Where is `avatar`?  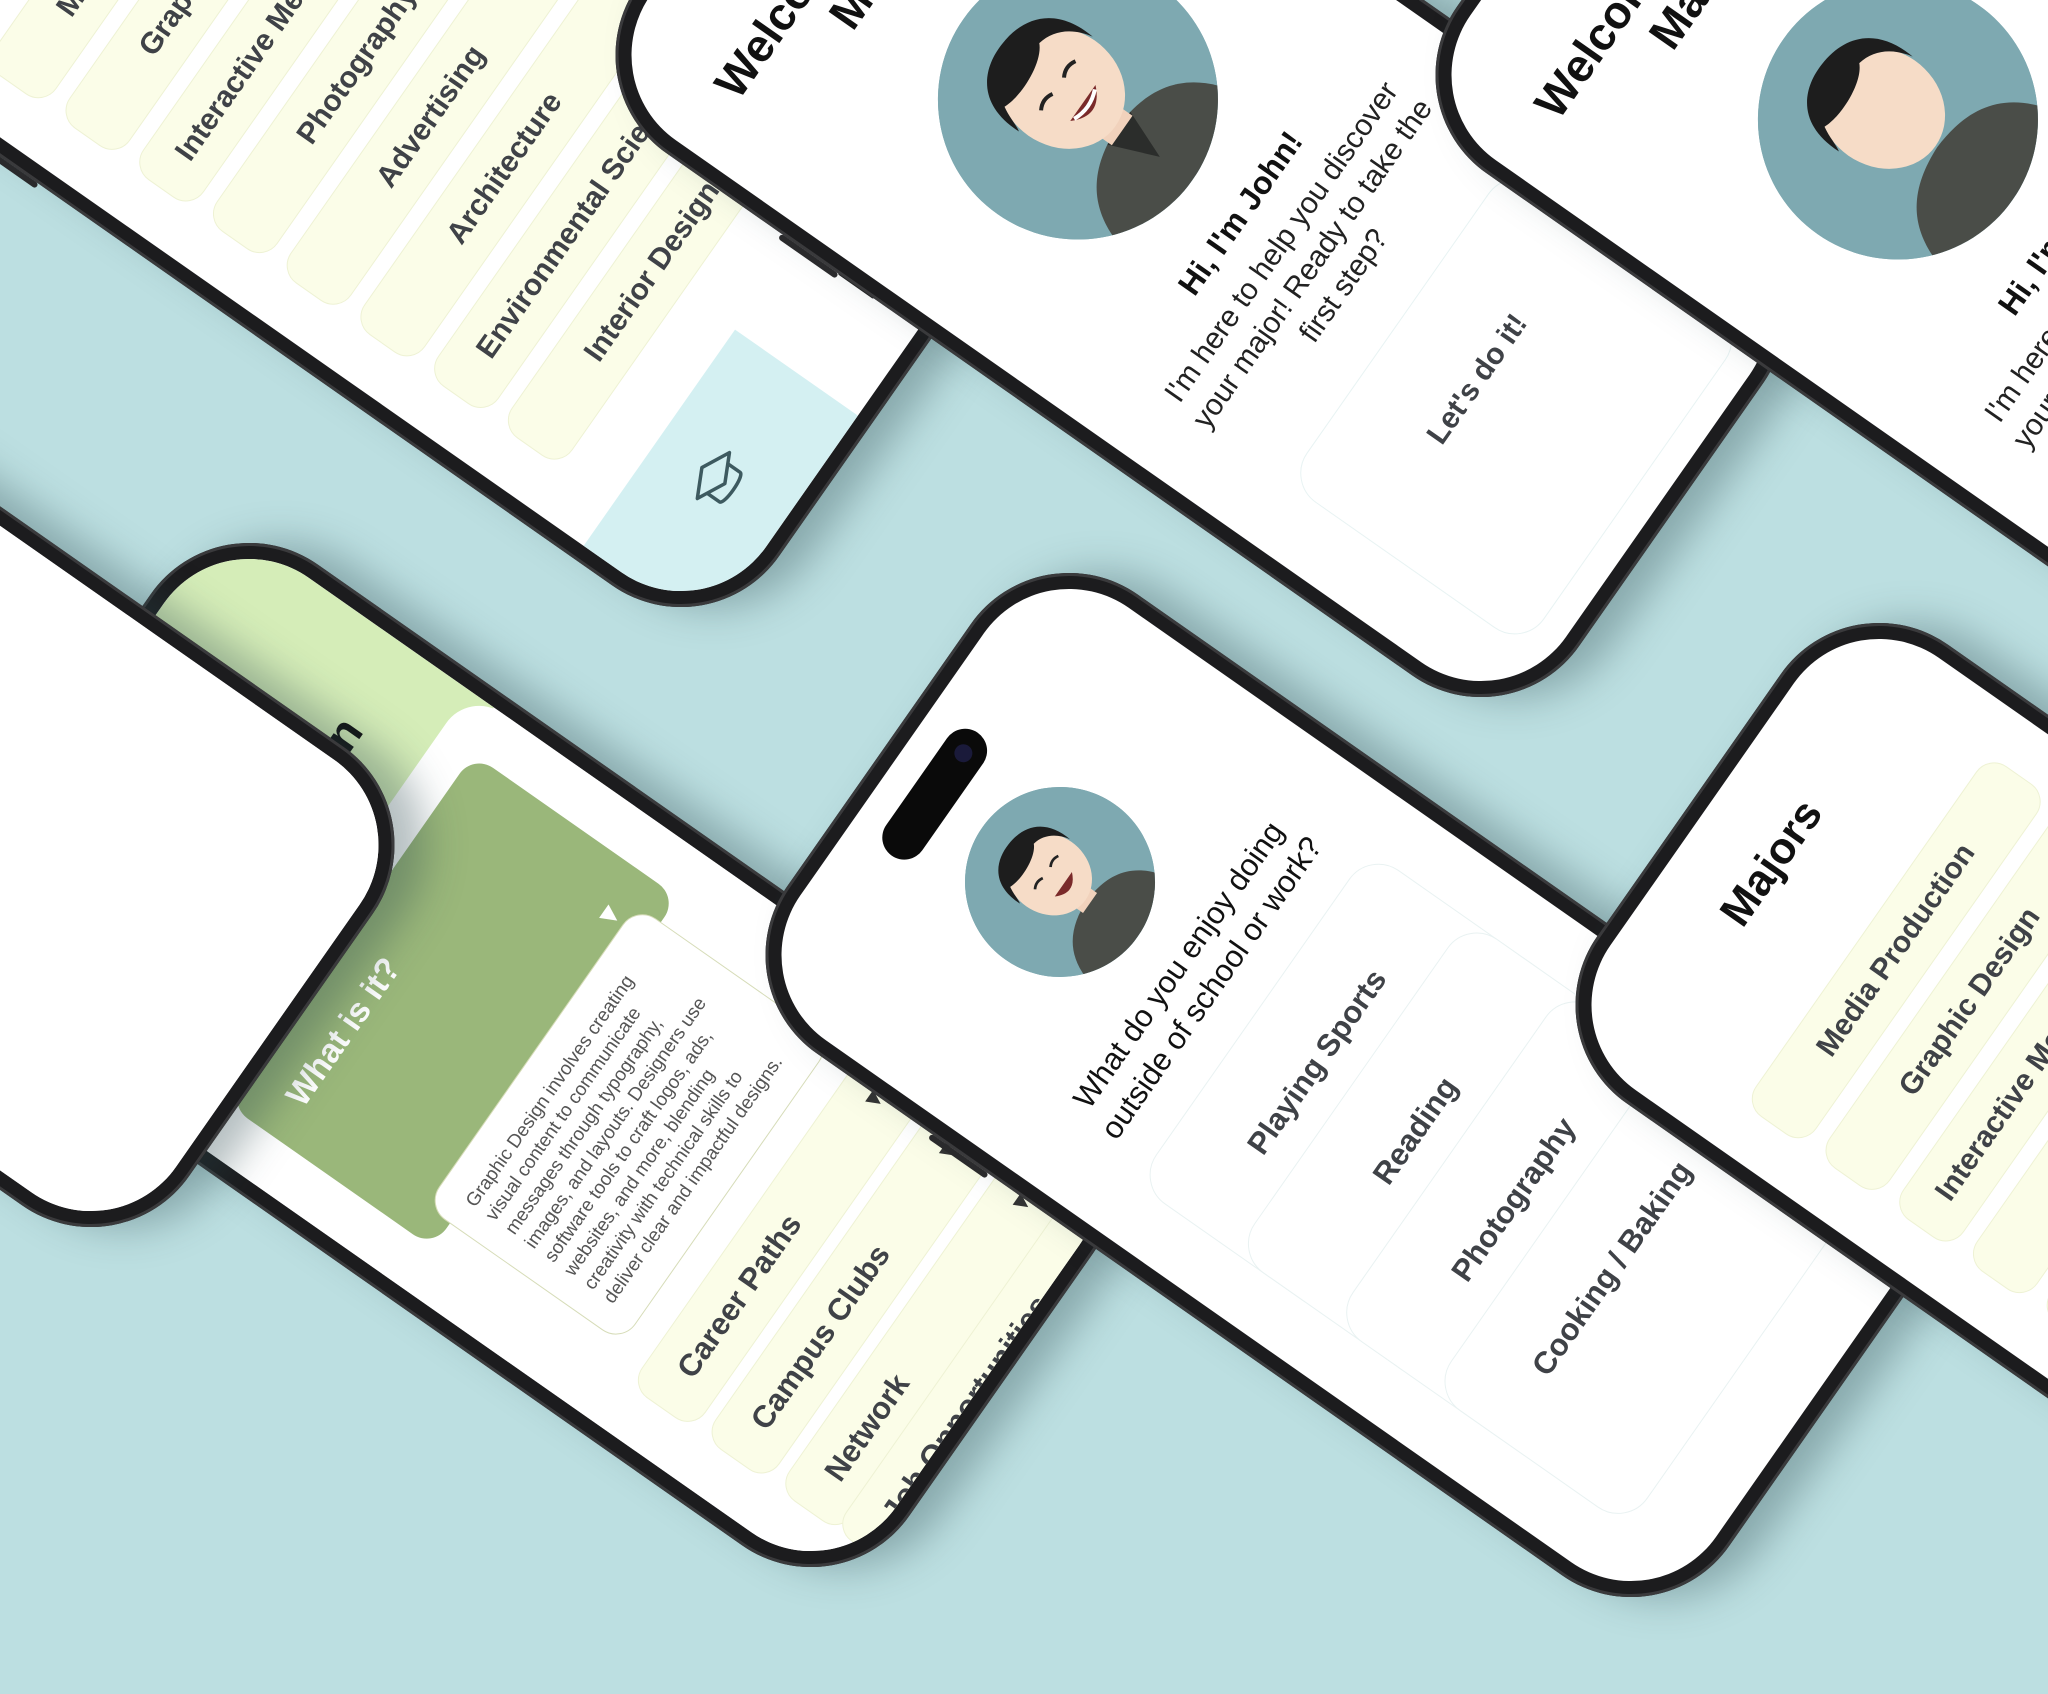 avatar is located at coordinates (1875, 157).